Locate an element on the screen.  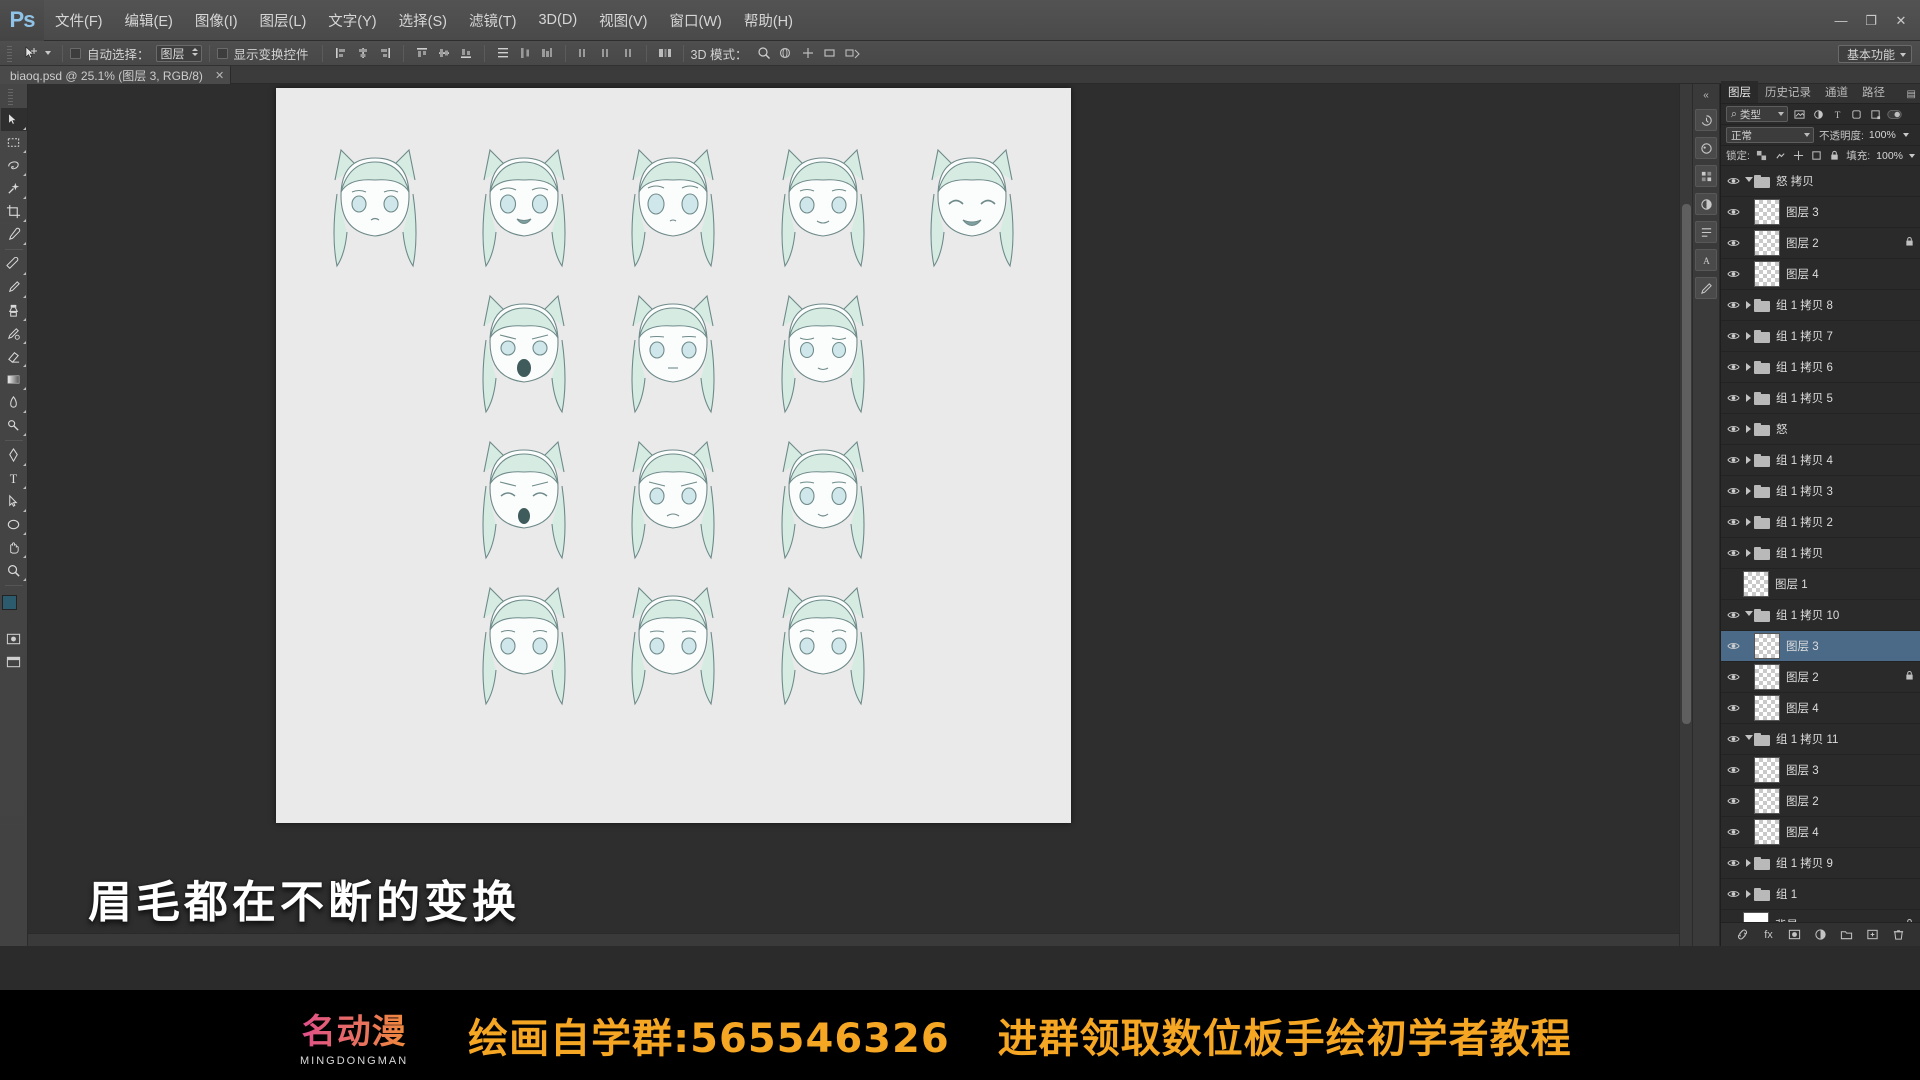
distribute-vertical-centers-icon is located at coordinates (525, 53).